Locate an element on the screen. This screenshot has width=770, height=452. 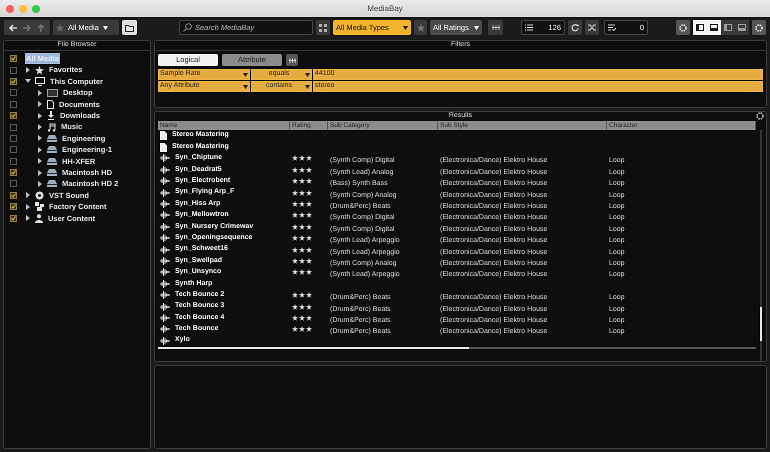
forward-arrow-icon is located at coordinates (27, 28).